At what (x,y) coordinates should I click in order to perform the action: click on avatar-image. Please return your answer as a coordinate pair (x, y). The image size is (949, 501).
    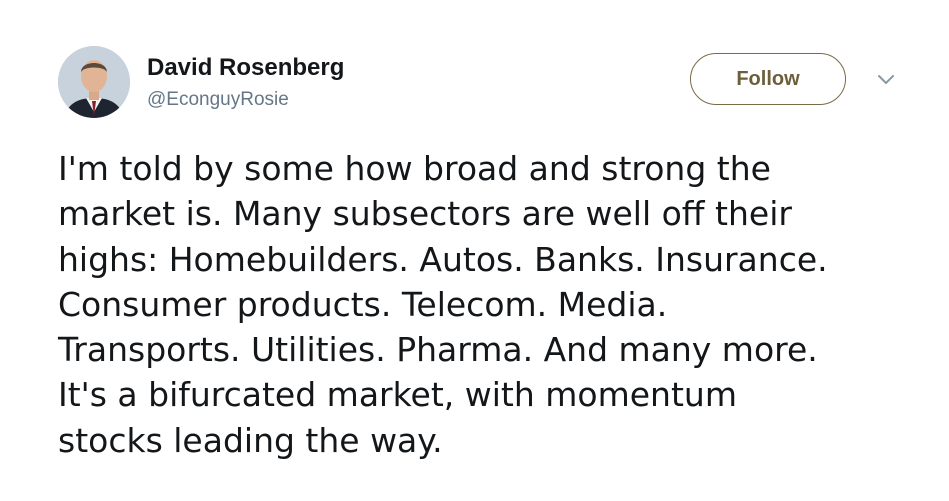
    Looking at the image, I should click on (94, 82).